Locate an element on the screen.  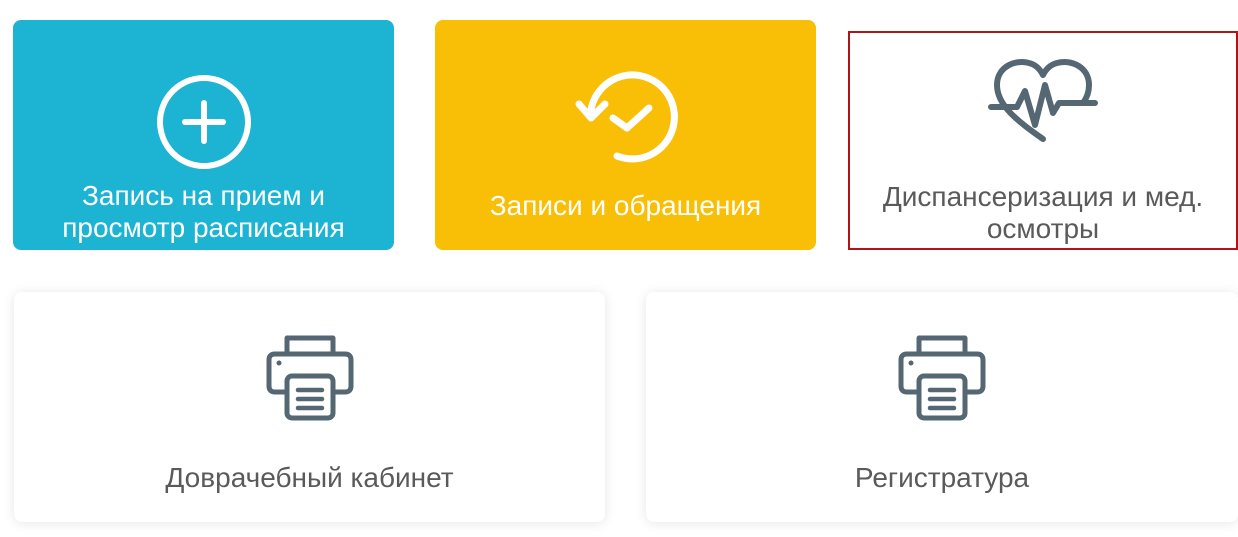
heart-pulse-icon is located at coordinates (1043, 100).